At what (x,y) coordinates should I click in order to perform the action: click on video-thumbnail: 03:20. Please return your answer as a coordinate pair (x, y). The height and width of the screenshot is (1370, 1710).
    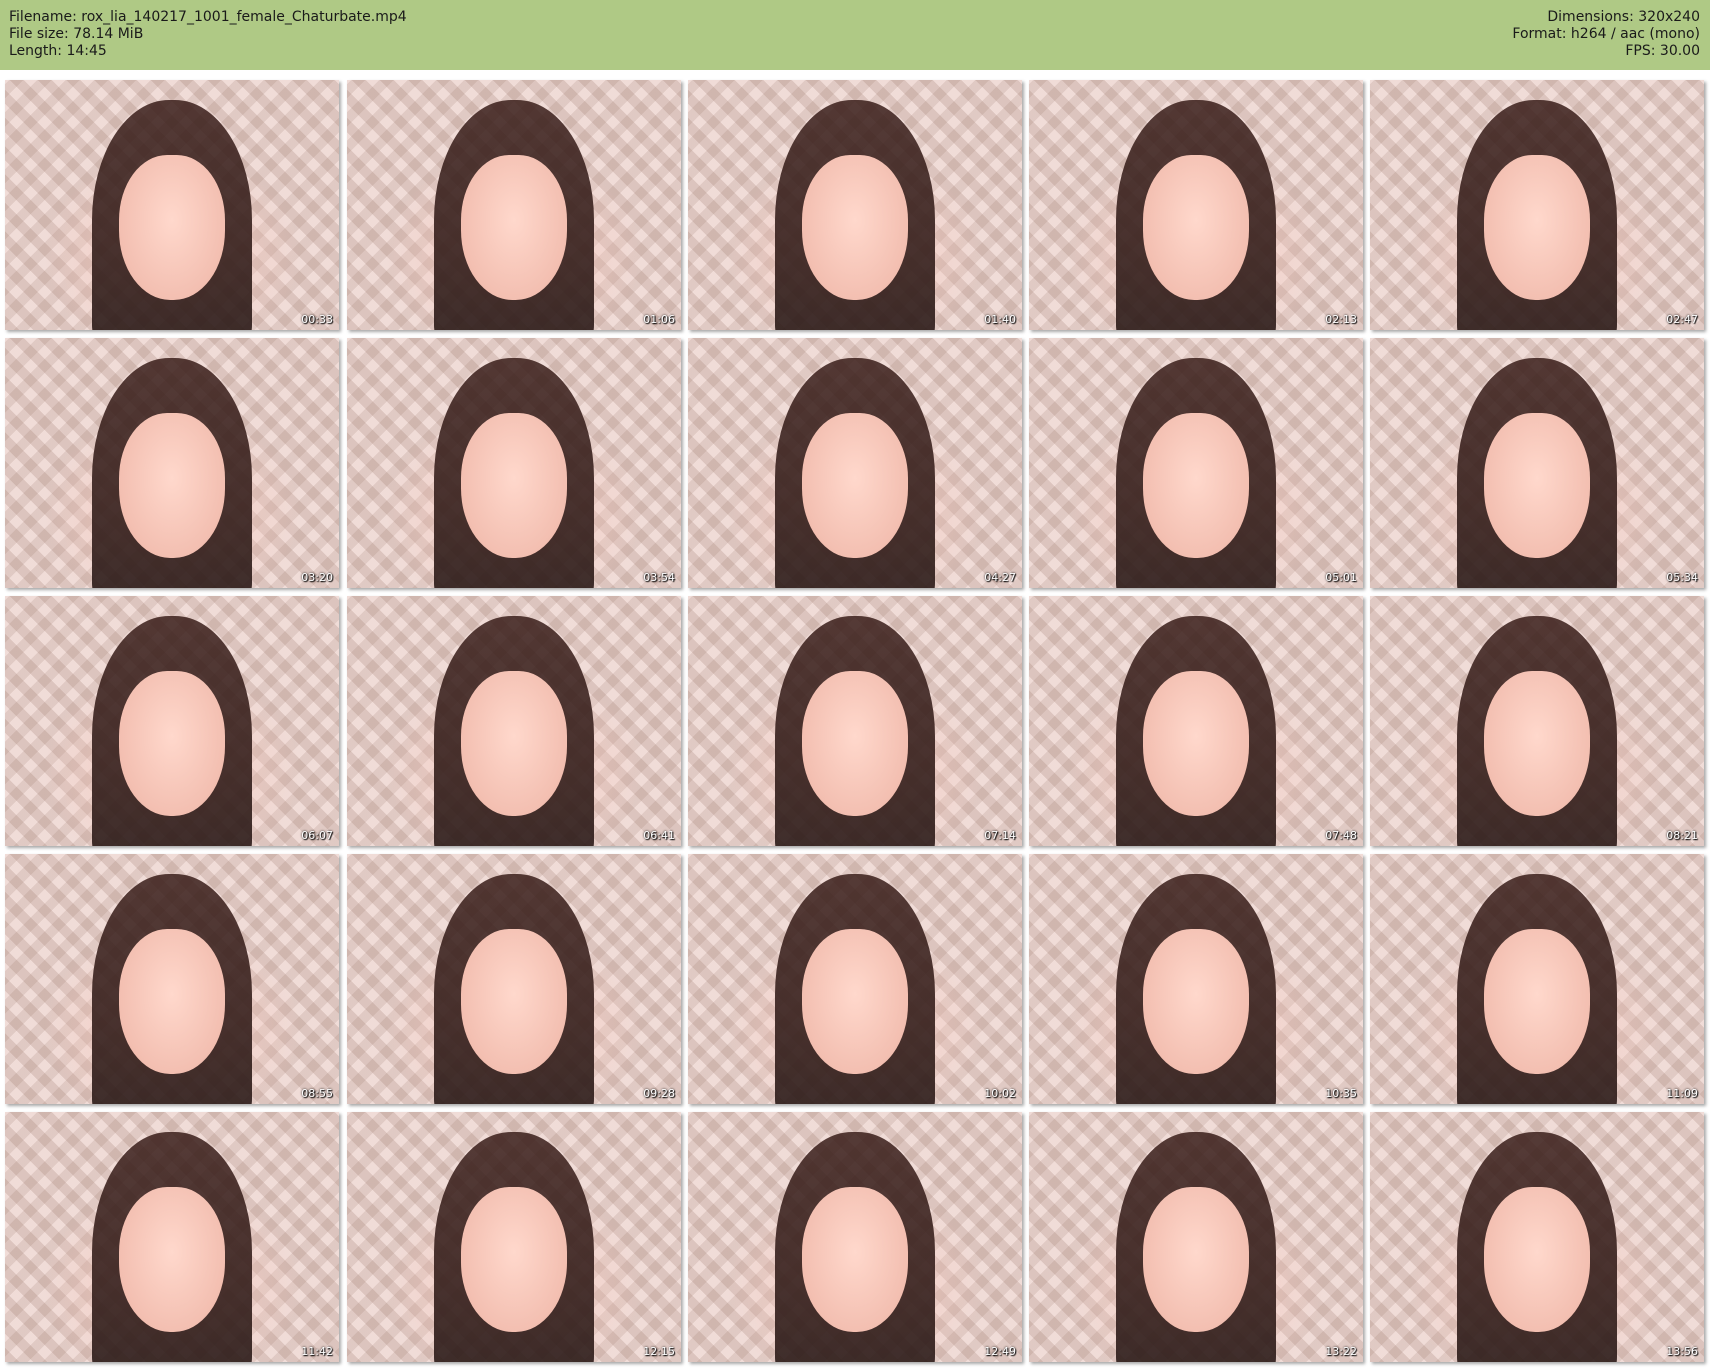
    Looking at the image, I should click on (172, 463).